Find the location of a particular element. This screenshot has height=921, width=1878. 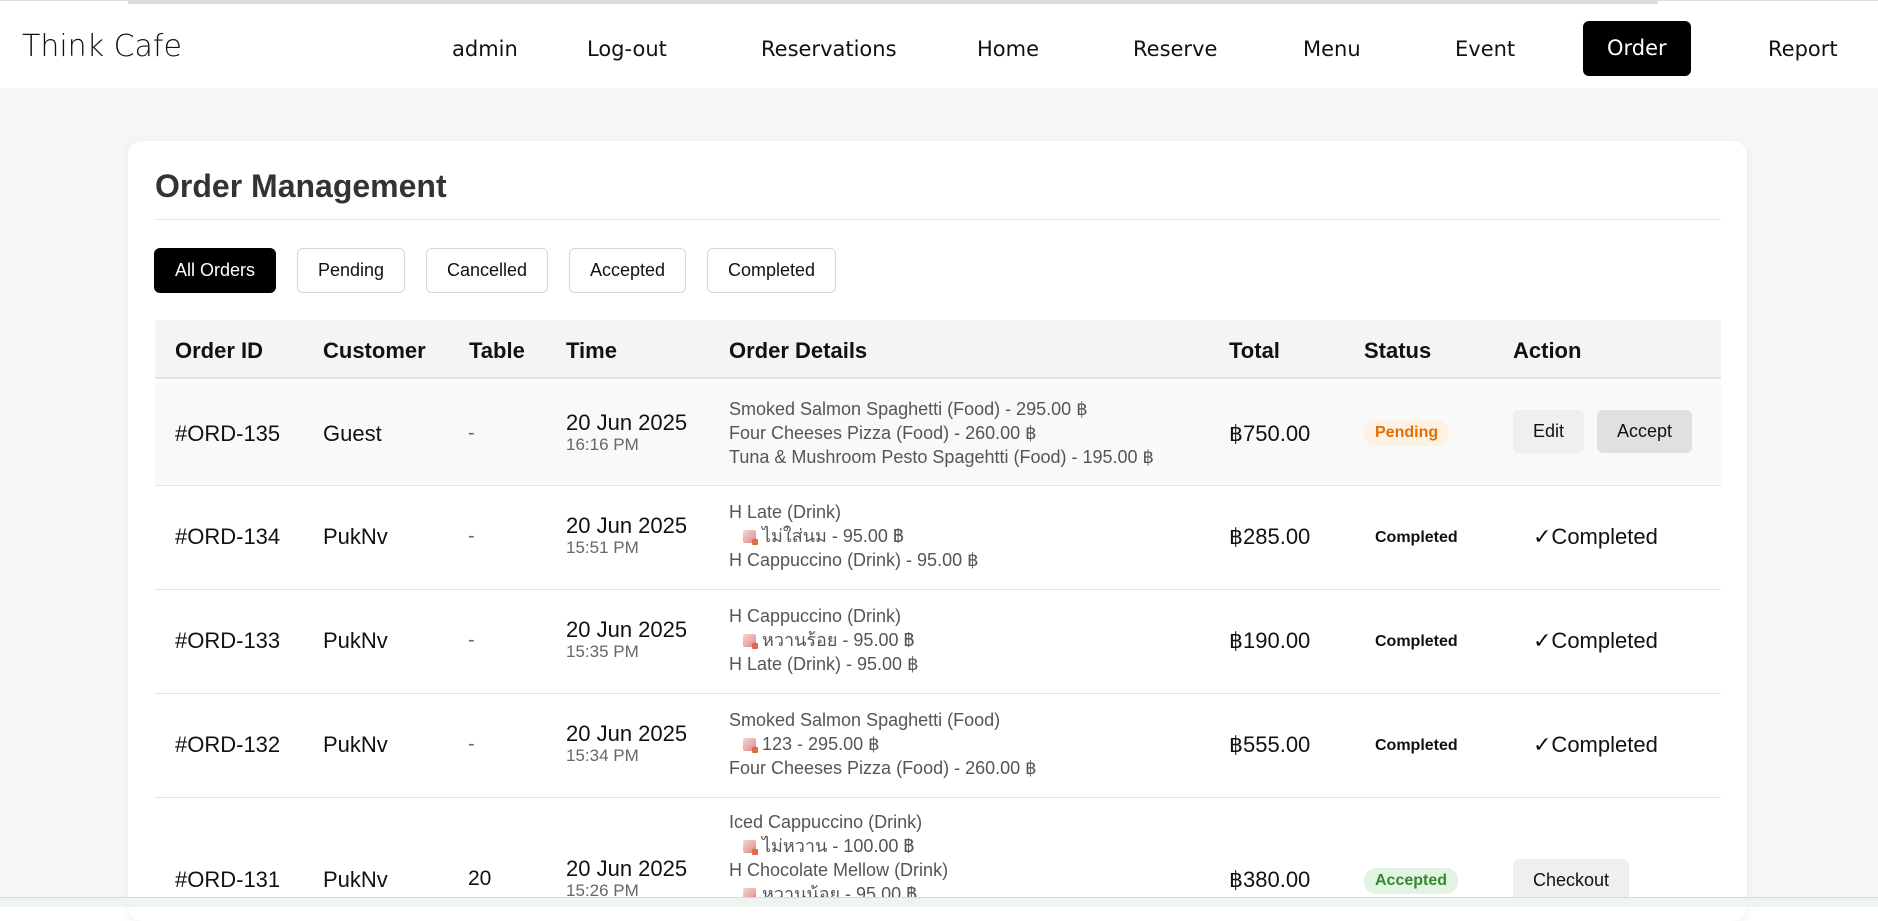

header-action: Action is located at coordinates (1547, 350).